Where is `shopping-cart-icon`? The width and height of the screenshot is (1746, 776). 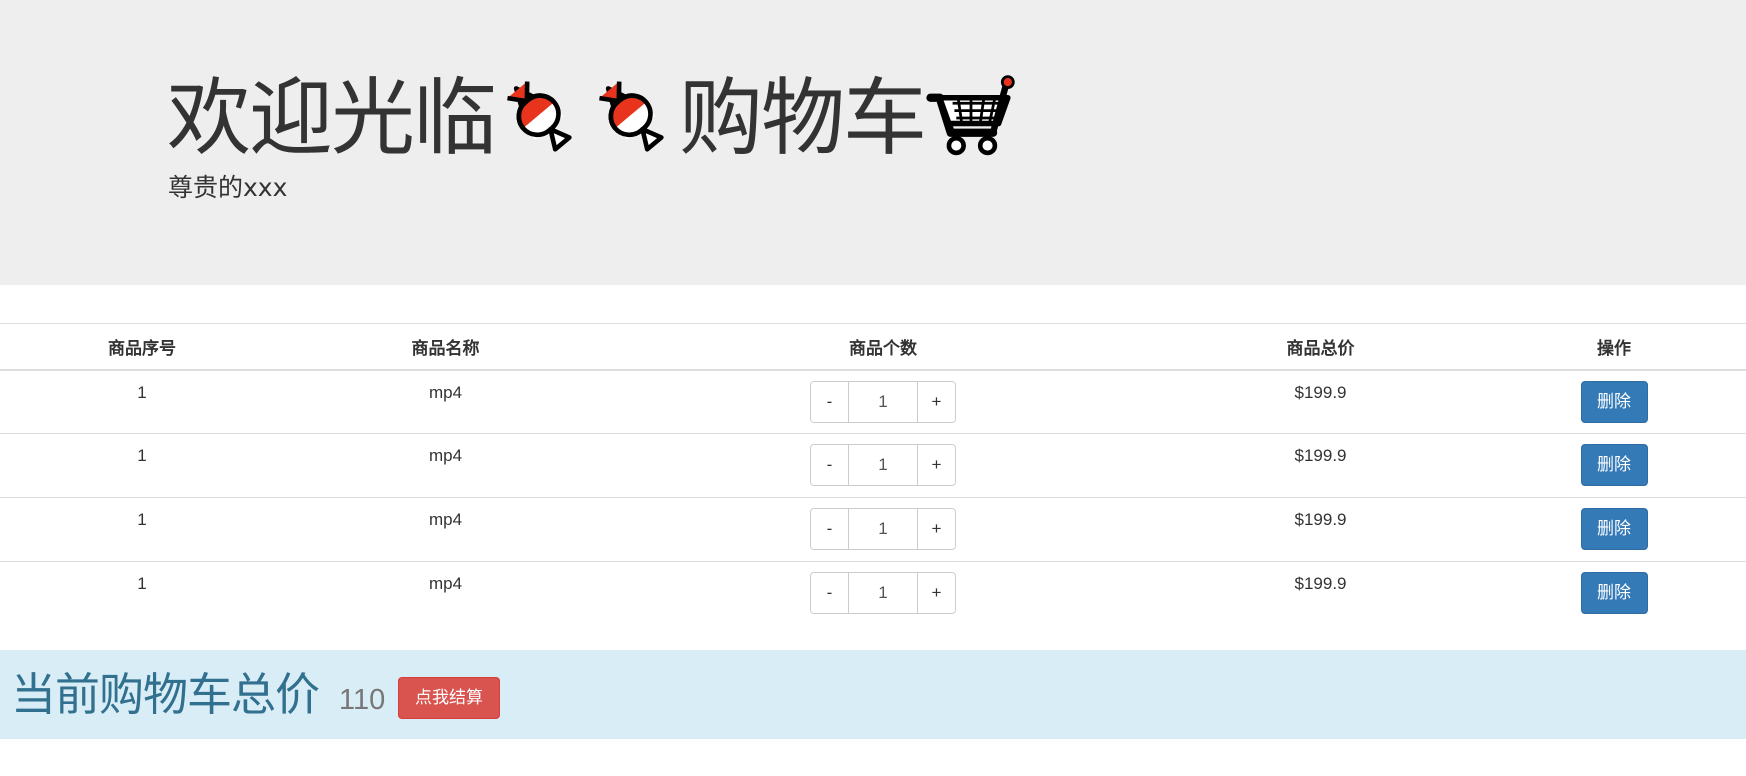 shopping-cart-icon is located at coordinates (971, 118).